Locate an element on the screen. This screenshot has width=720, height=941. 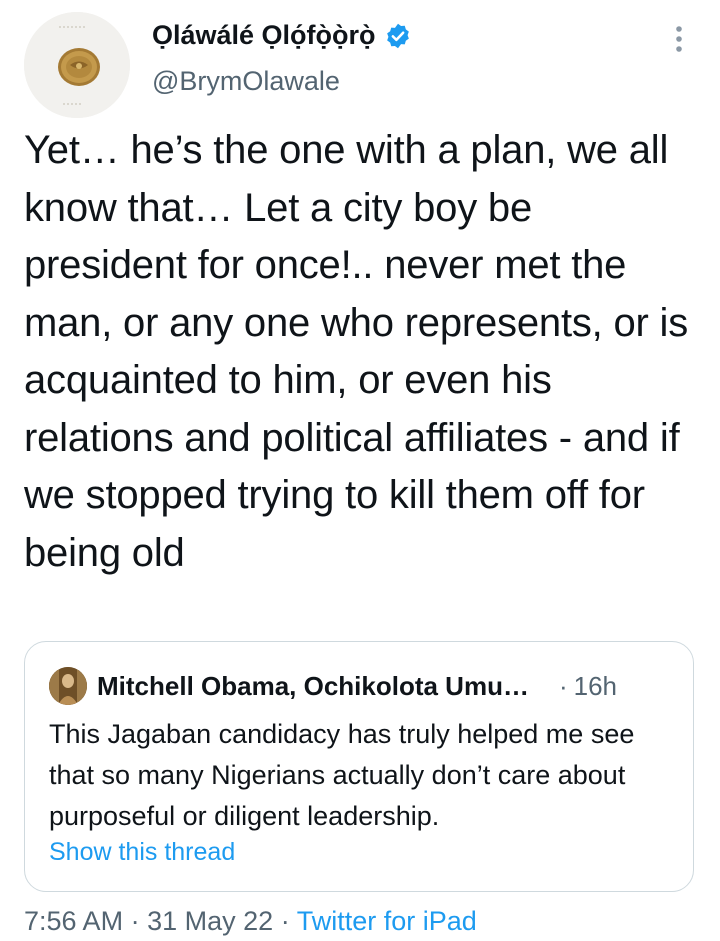
author-name-row: Ọláwálé Ọlọ́fọ̀ọ̀rọ̀ is located at coordinates (282, 35).